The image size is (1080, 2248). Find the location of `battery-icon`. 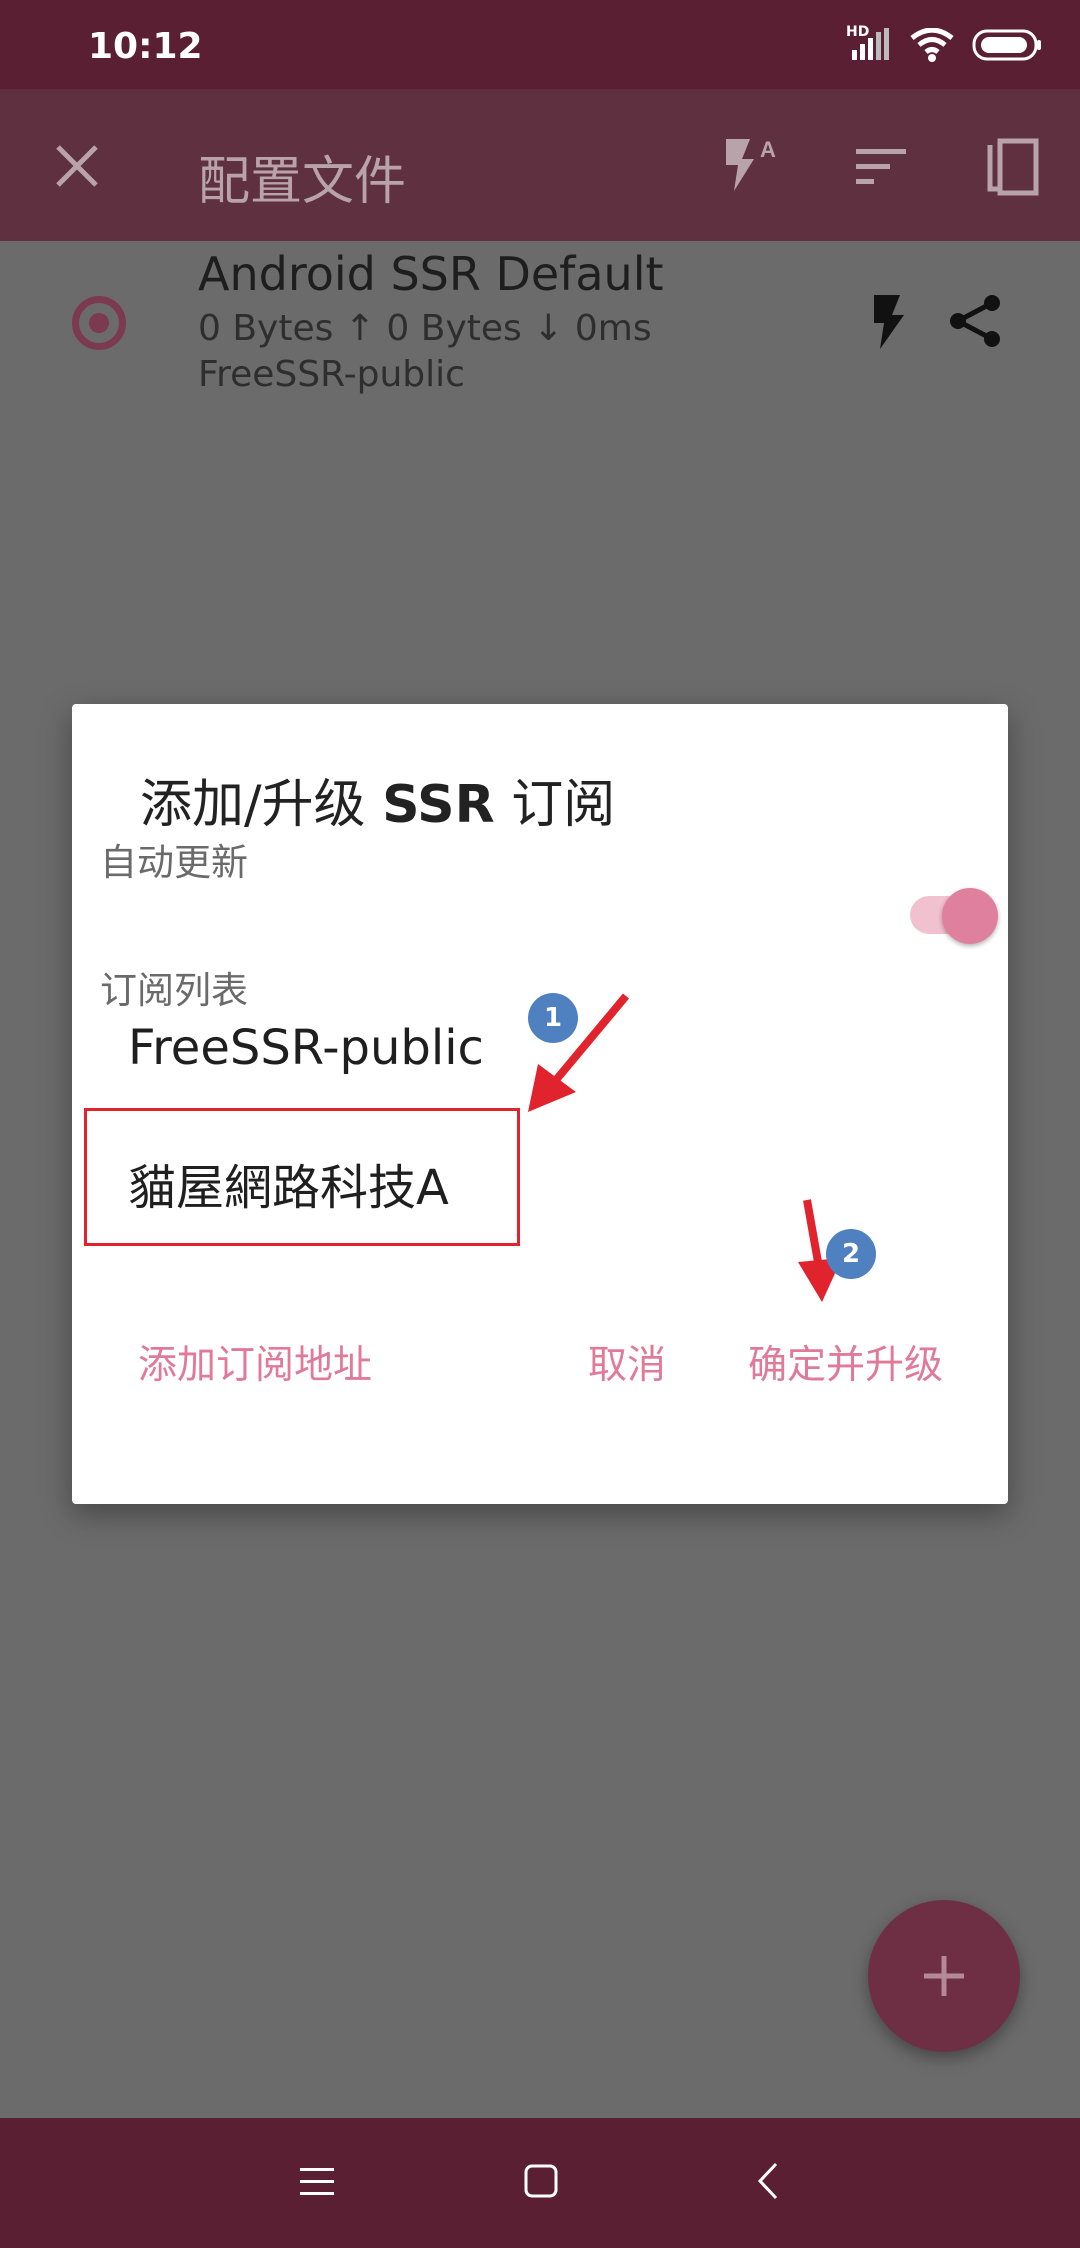

battery-icon is located at coordinates (1006, 45).